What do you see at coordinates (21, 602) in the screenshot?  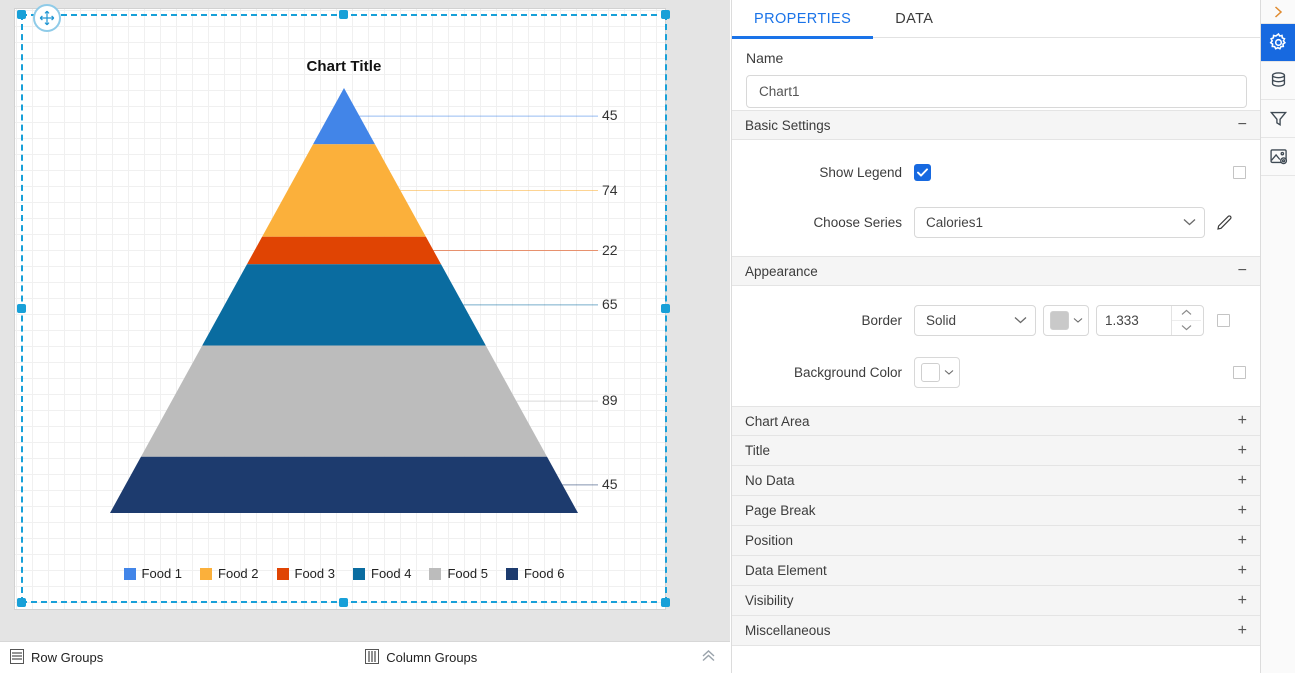 I see `selection-handle-bottom-left` at bounding box center [21, 602].